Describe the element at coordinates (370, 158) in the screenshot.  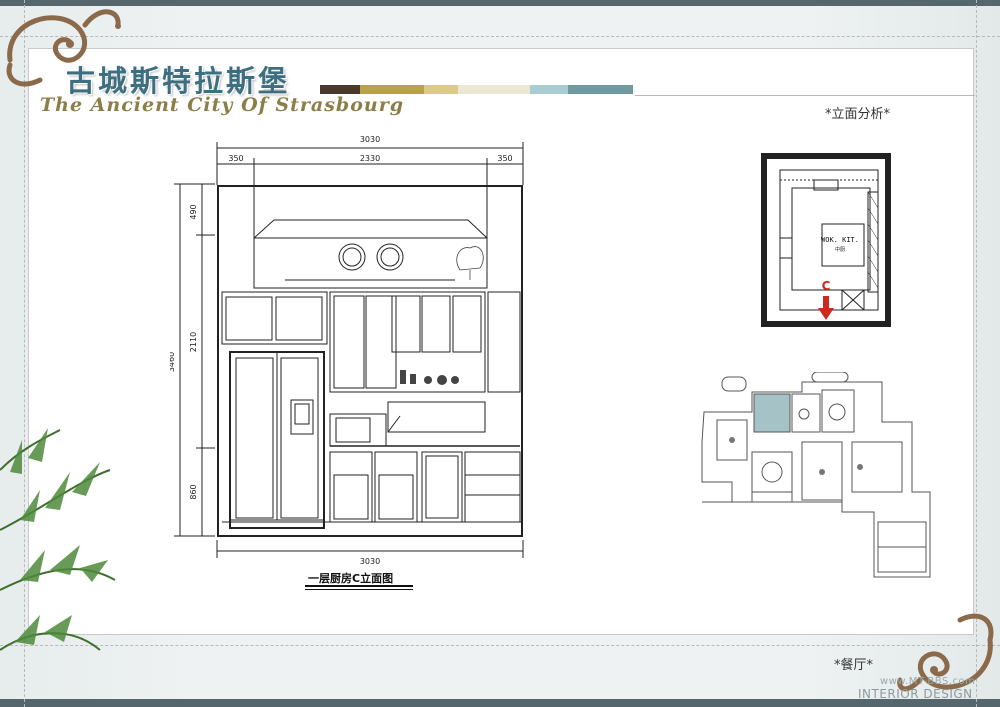
I see `dim-top-mid: 2330` at that location.